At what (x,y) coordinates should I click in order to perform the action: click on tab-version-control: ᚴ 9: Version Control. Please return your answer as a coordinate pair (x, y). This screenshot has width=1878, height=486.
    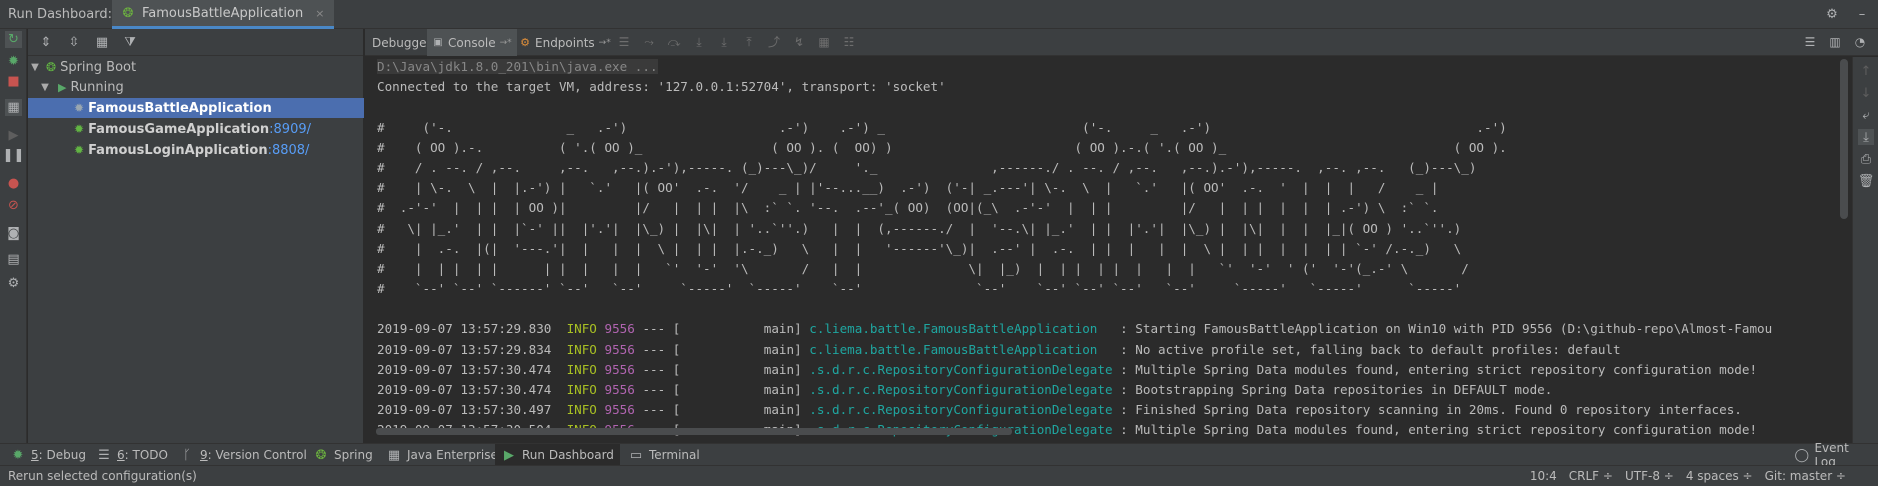
    Looking at the image, I should click on (243, 455).